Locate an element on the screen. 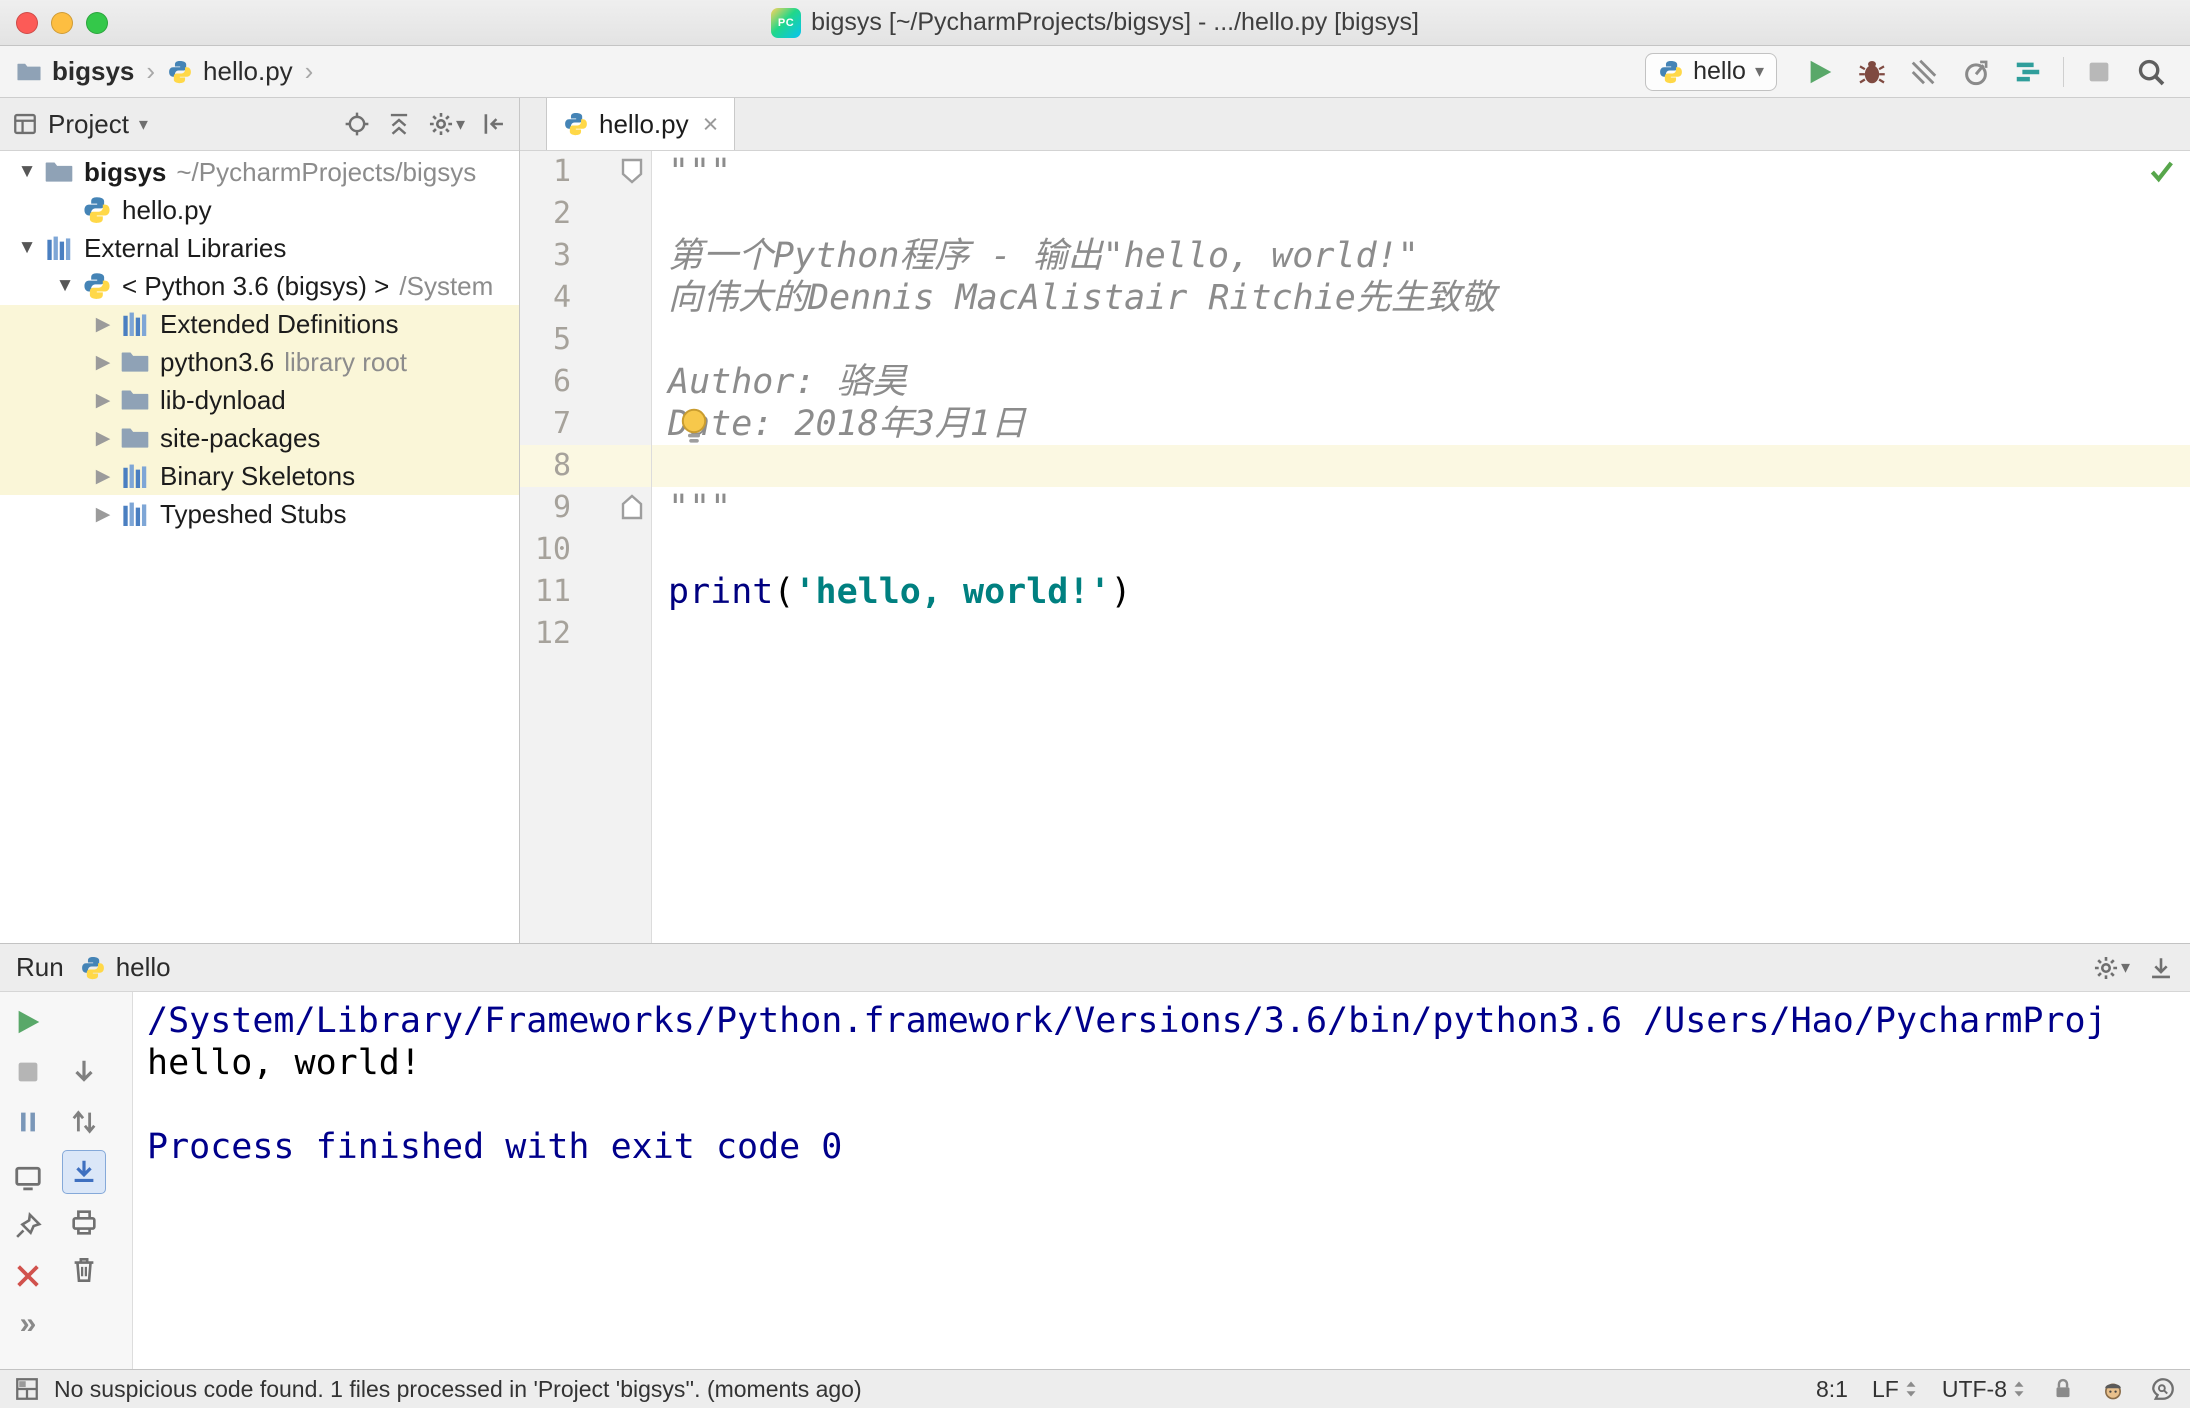 The height and width of the screenshot is (1408, 2190). inspection-ok-icon is located at coordinates (2162, 171).